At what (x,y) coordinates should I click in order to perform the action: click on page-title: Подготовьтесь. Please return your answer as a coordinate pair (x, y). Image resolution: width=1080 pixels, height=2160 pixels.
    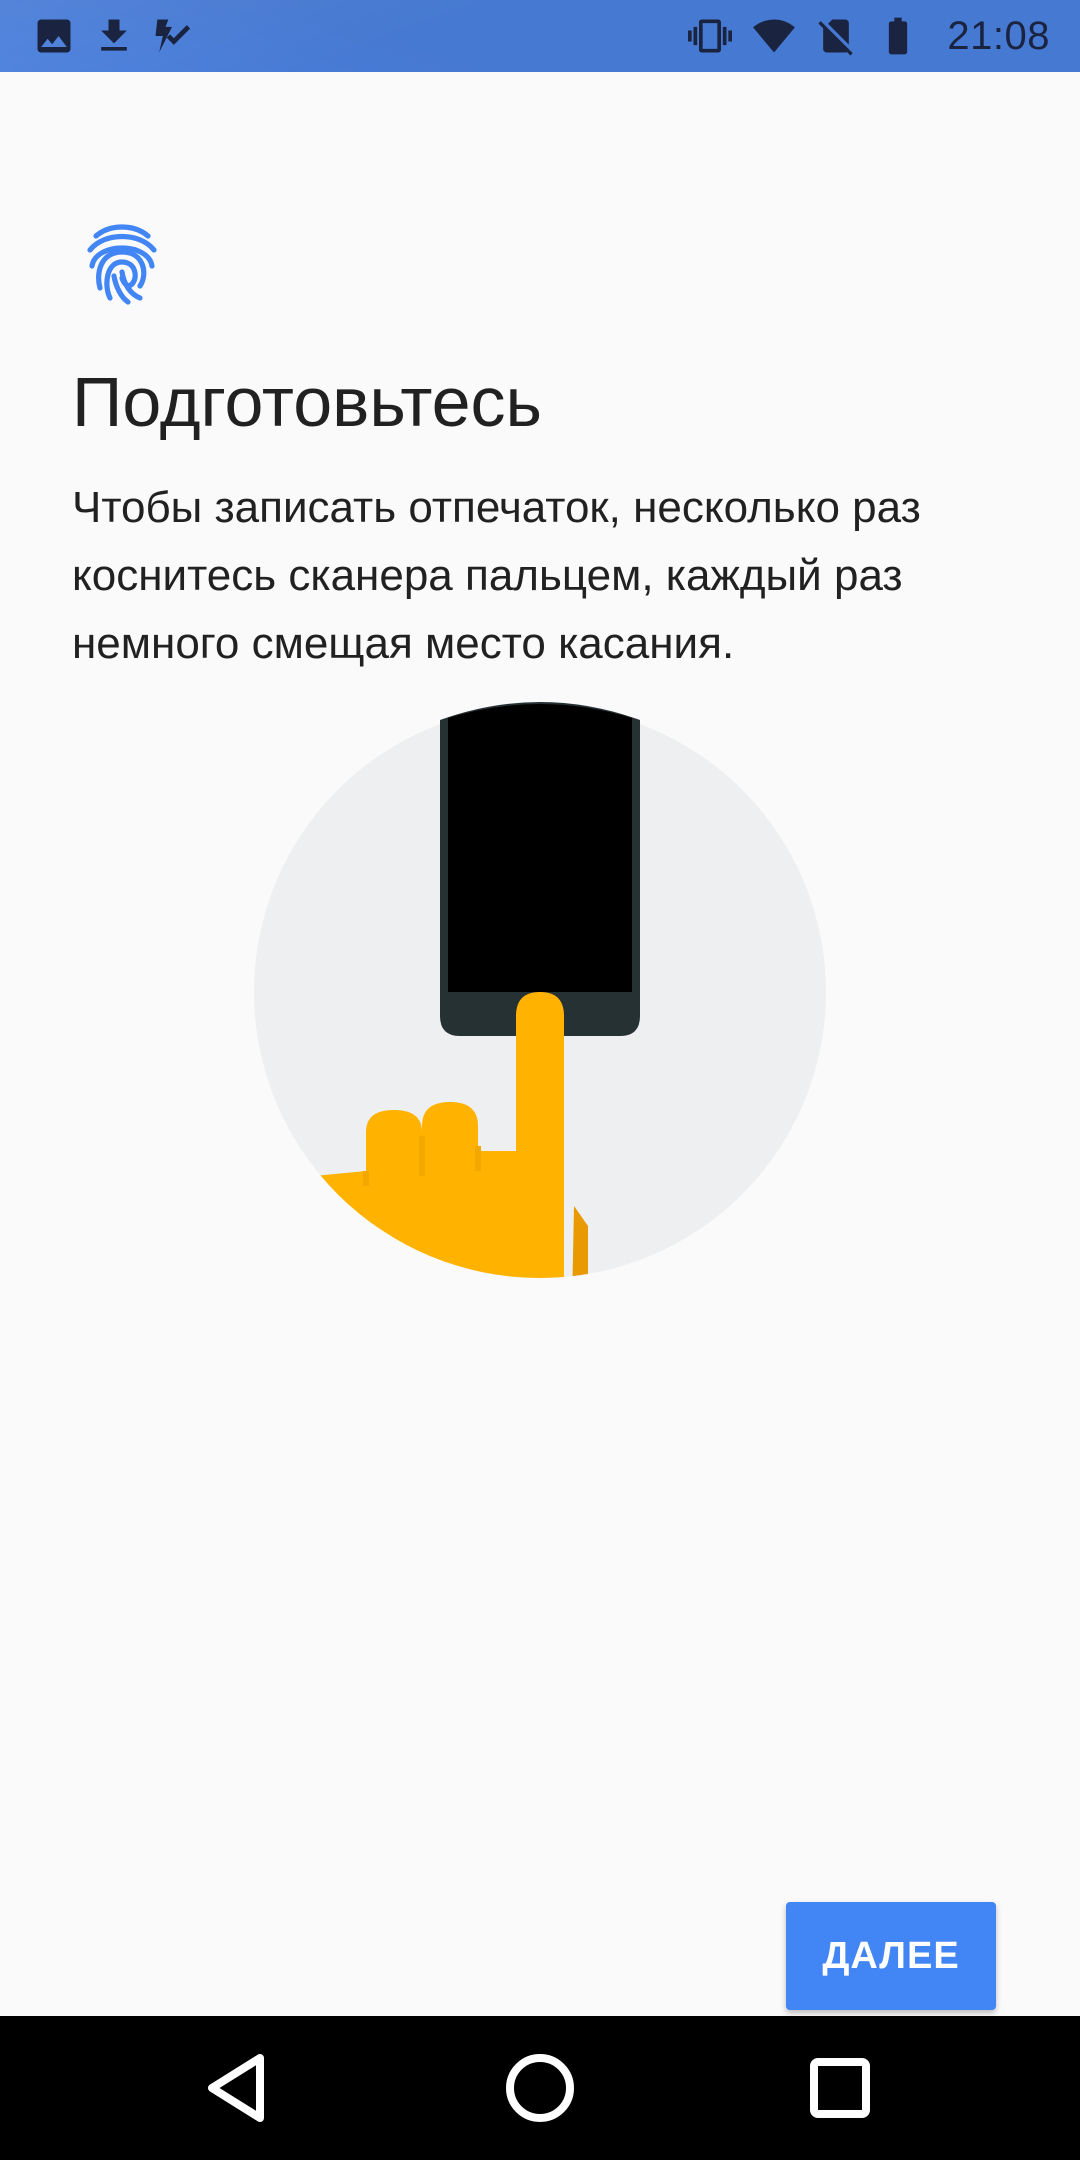
    Looking at the image, I should click on (307, 402).